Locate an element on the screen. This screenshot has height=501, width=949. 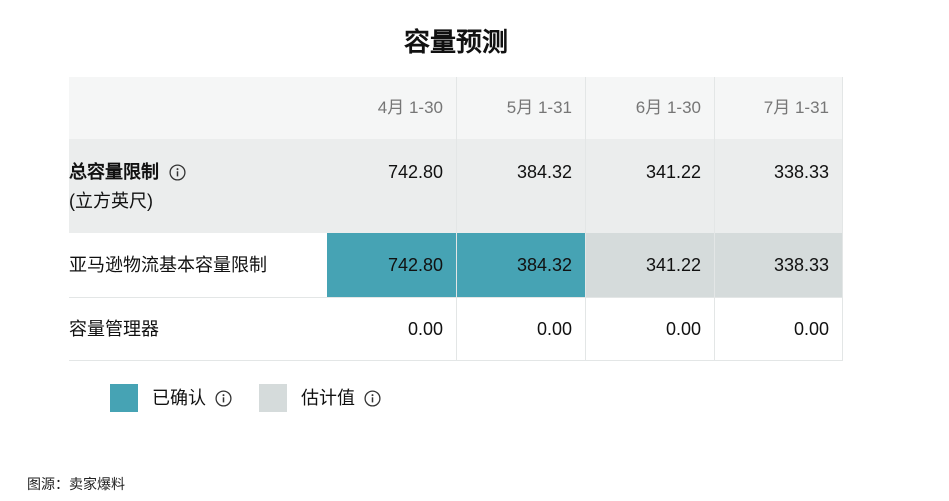
table-header-cell: 4月 1-30 is located at coordinates (410, 107).